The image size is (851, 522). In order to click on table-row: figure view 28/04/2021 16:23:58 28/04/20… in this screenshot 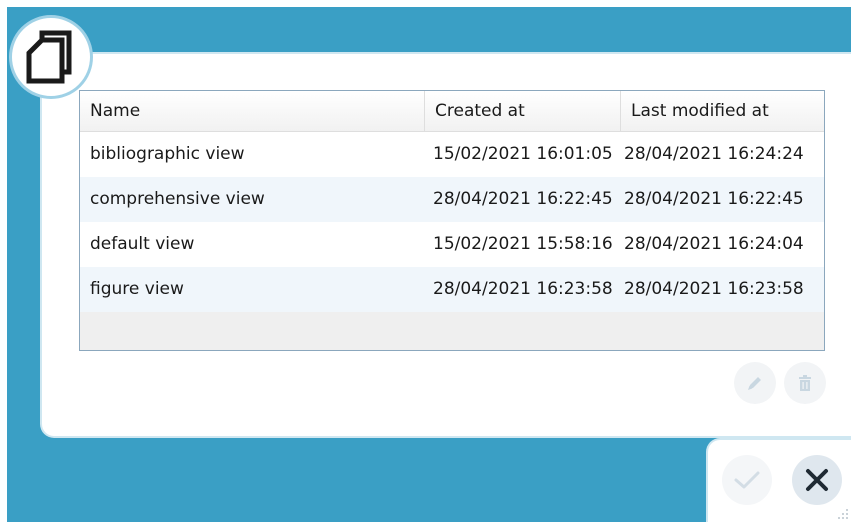, I will do `click(452, 289)`.